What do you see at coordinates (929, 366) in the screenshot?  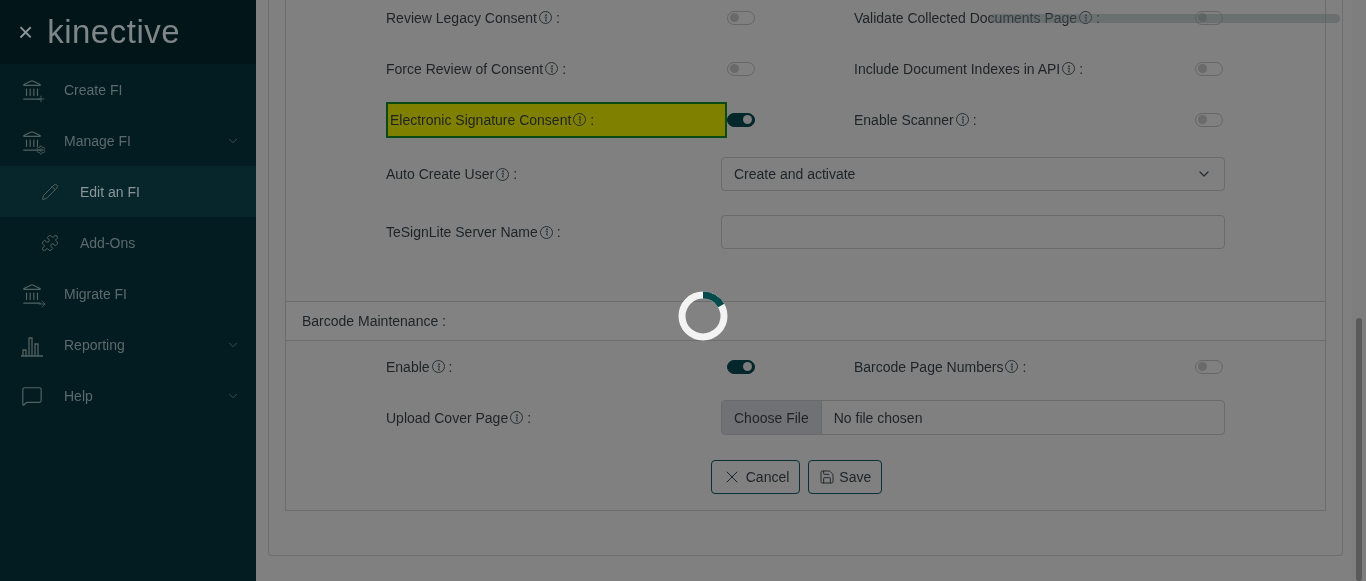 I see `field-label: Barcode Page Numbers` at bounding box center [929, 366].